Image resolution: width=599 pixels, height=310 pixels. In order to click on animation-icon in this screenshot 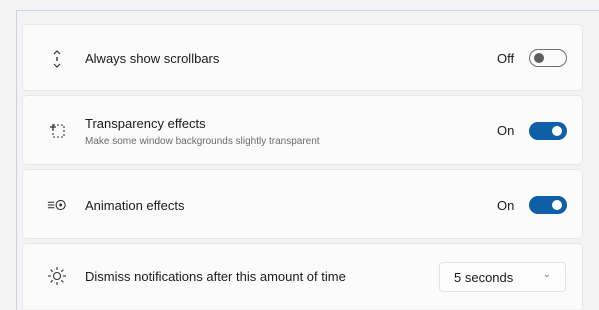, I will do `click(57, 205)`.